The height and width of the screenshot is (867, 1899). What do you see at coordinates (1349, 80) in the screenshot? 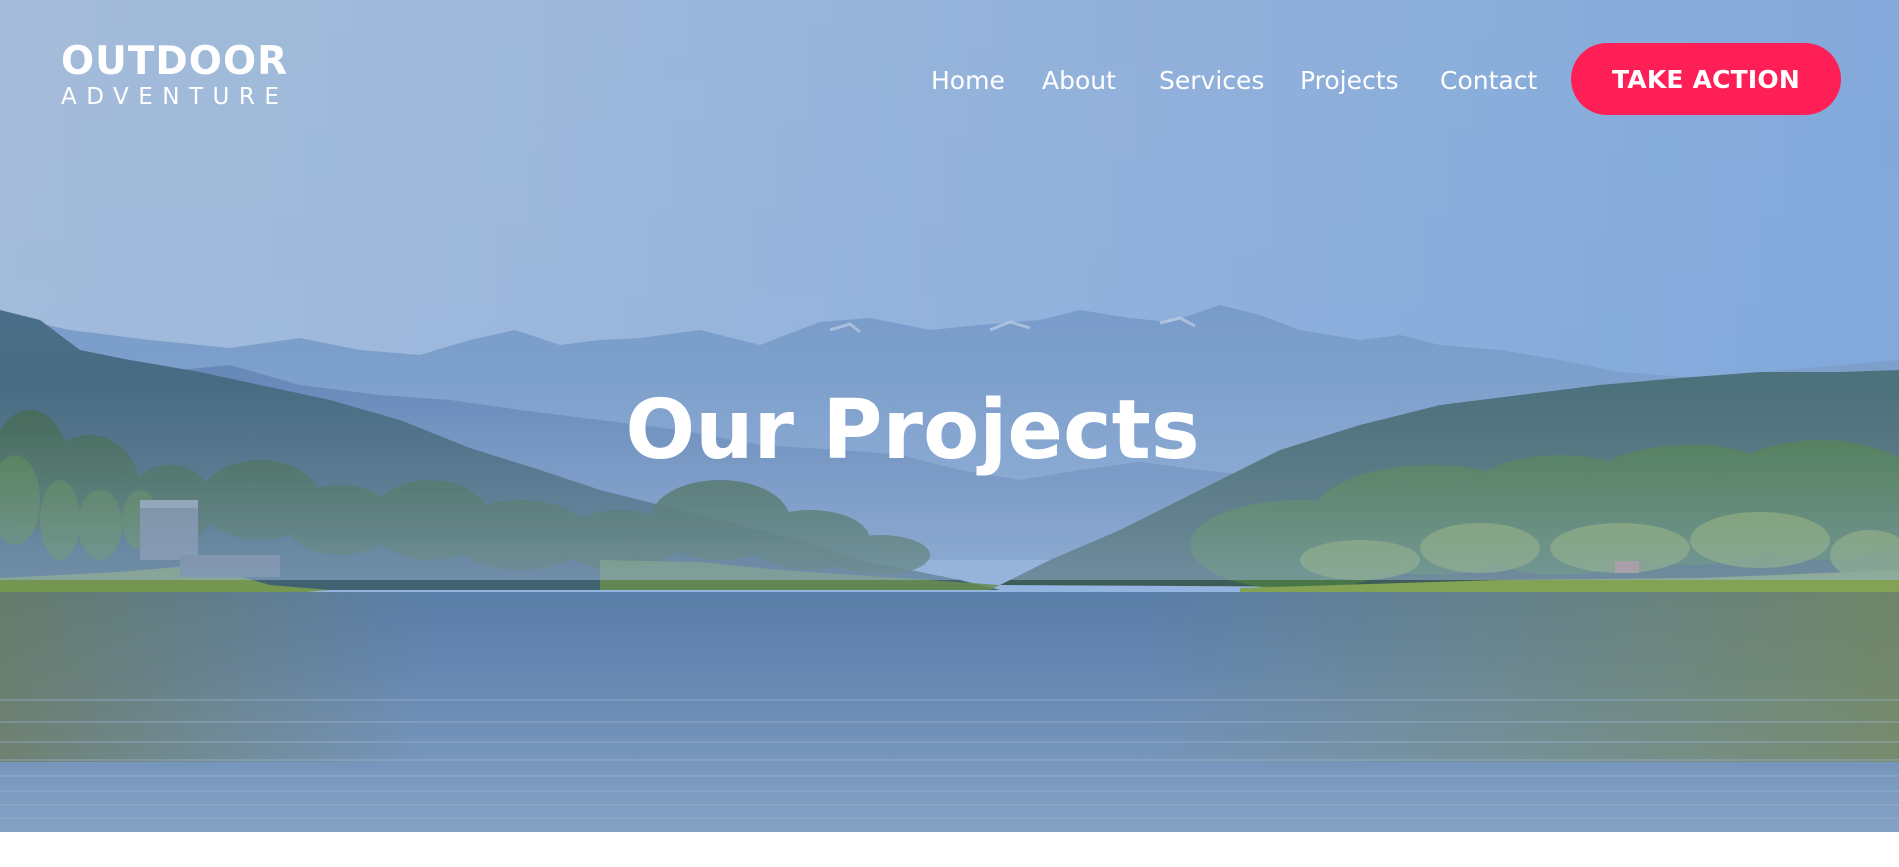
I see `nav-item-projects: Projects` at bounding box center [1349, 80].